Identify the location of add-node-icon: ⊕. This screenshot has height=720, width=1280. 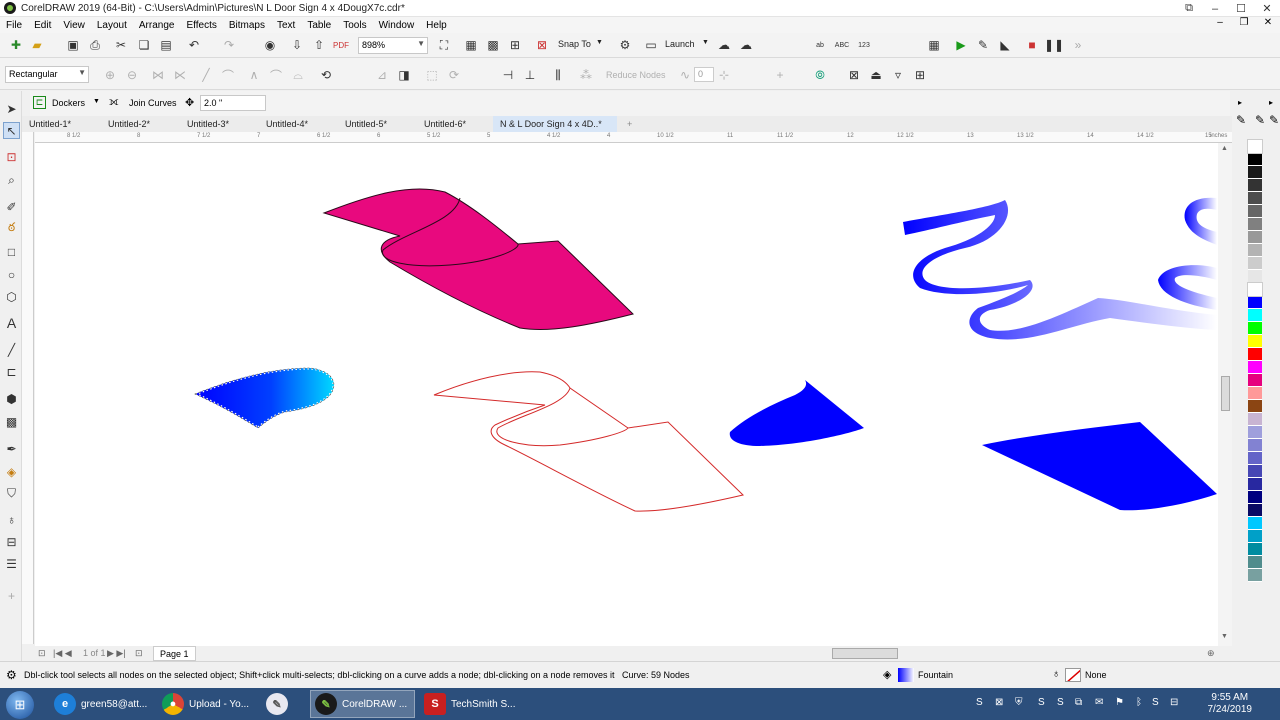
(110, 75).